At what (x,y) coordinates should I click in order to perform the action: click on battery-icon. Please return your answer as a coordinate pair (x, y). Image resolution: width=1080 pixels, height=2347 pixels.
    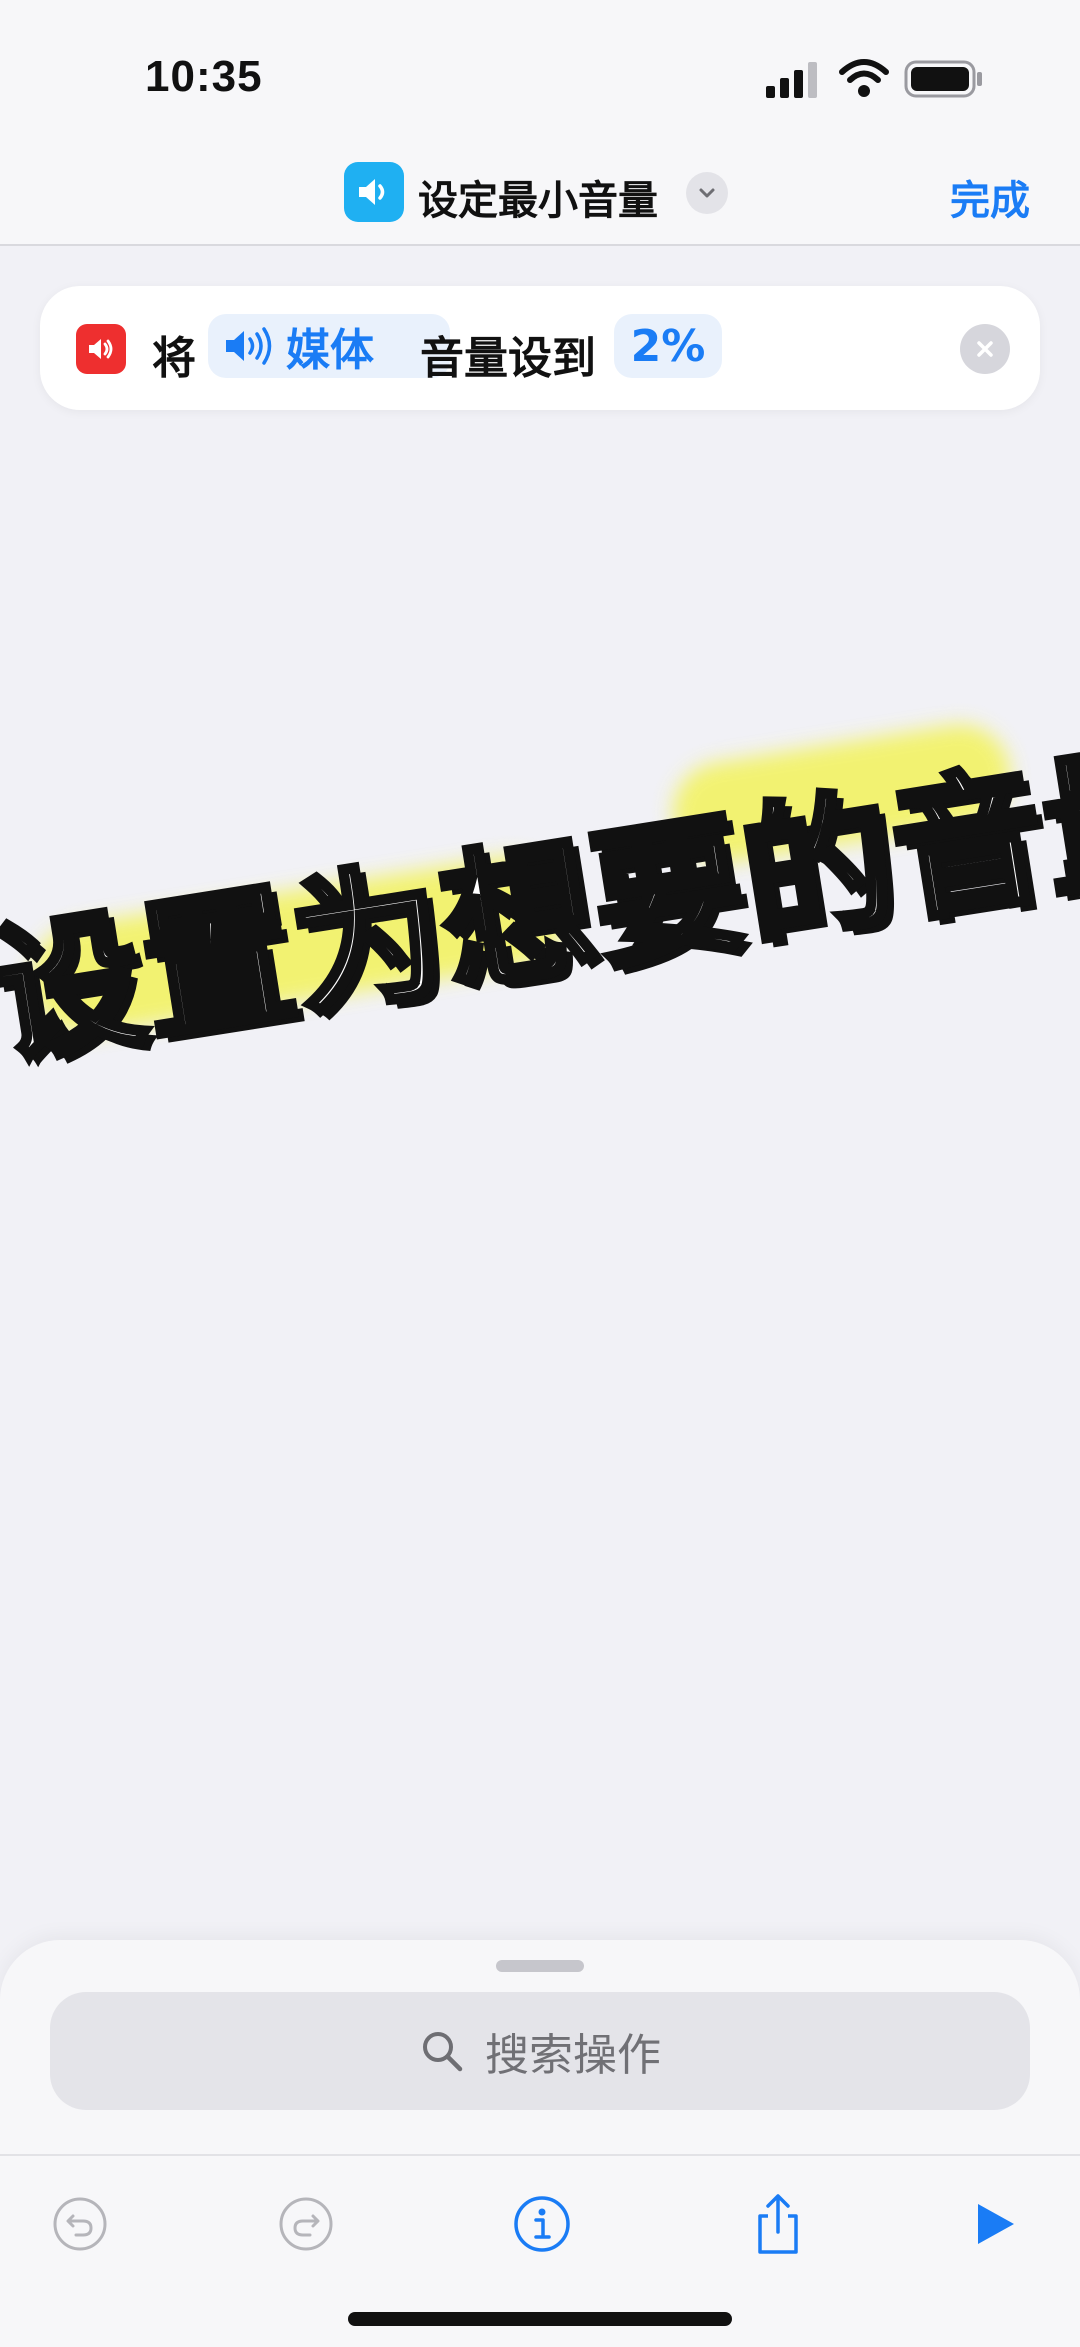
    Looking at the image, I should click on (943, 79).